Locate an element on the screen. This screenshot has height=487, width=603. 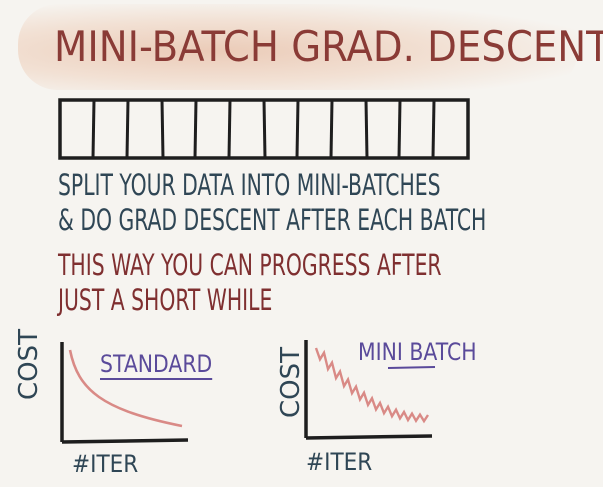
standard-xlabel: #ITER is located at coordinates (105, 464).